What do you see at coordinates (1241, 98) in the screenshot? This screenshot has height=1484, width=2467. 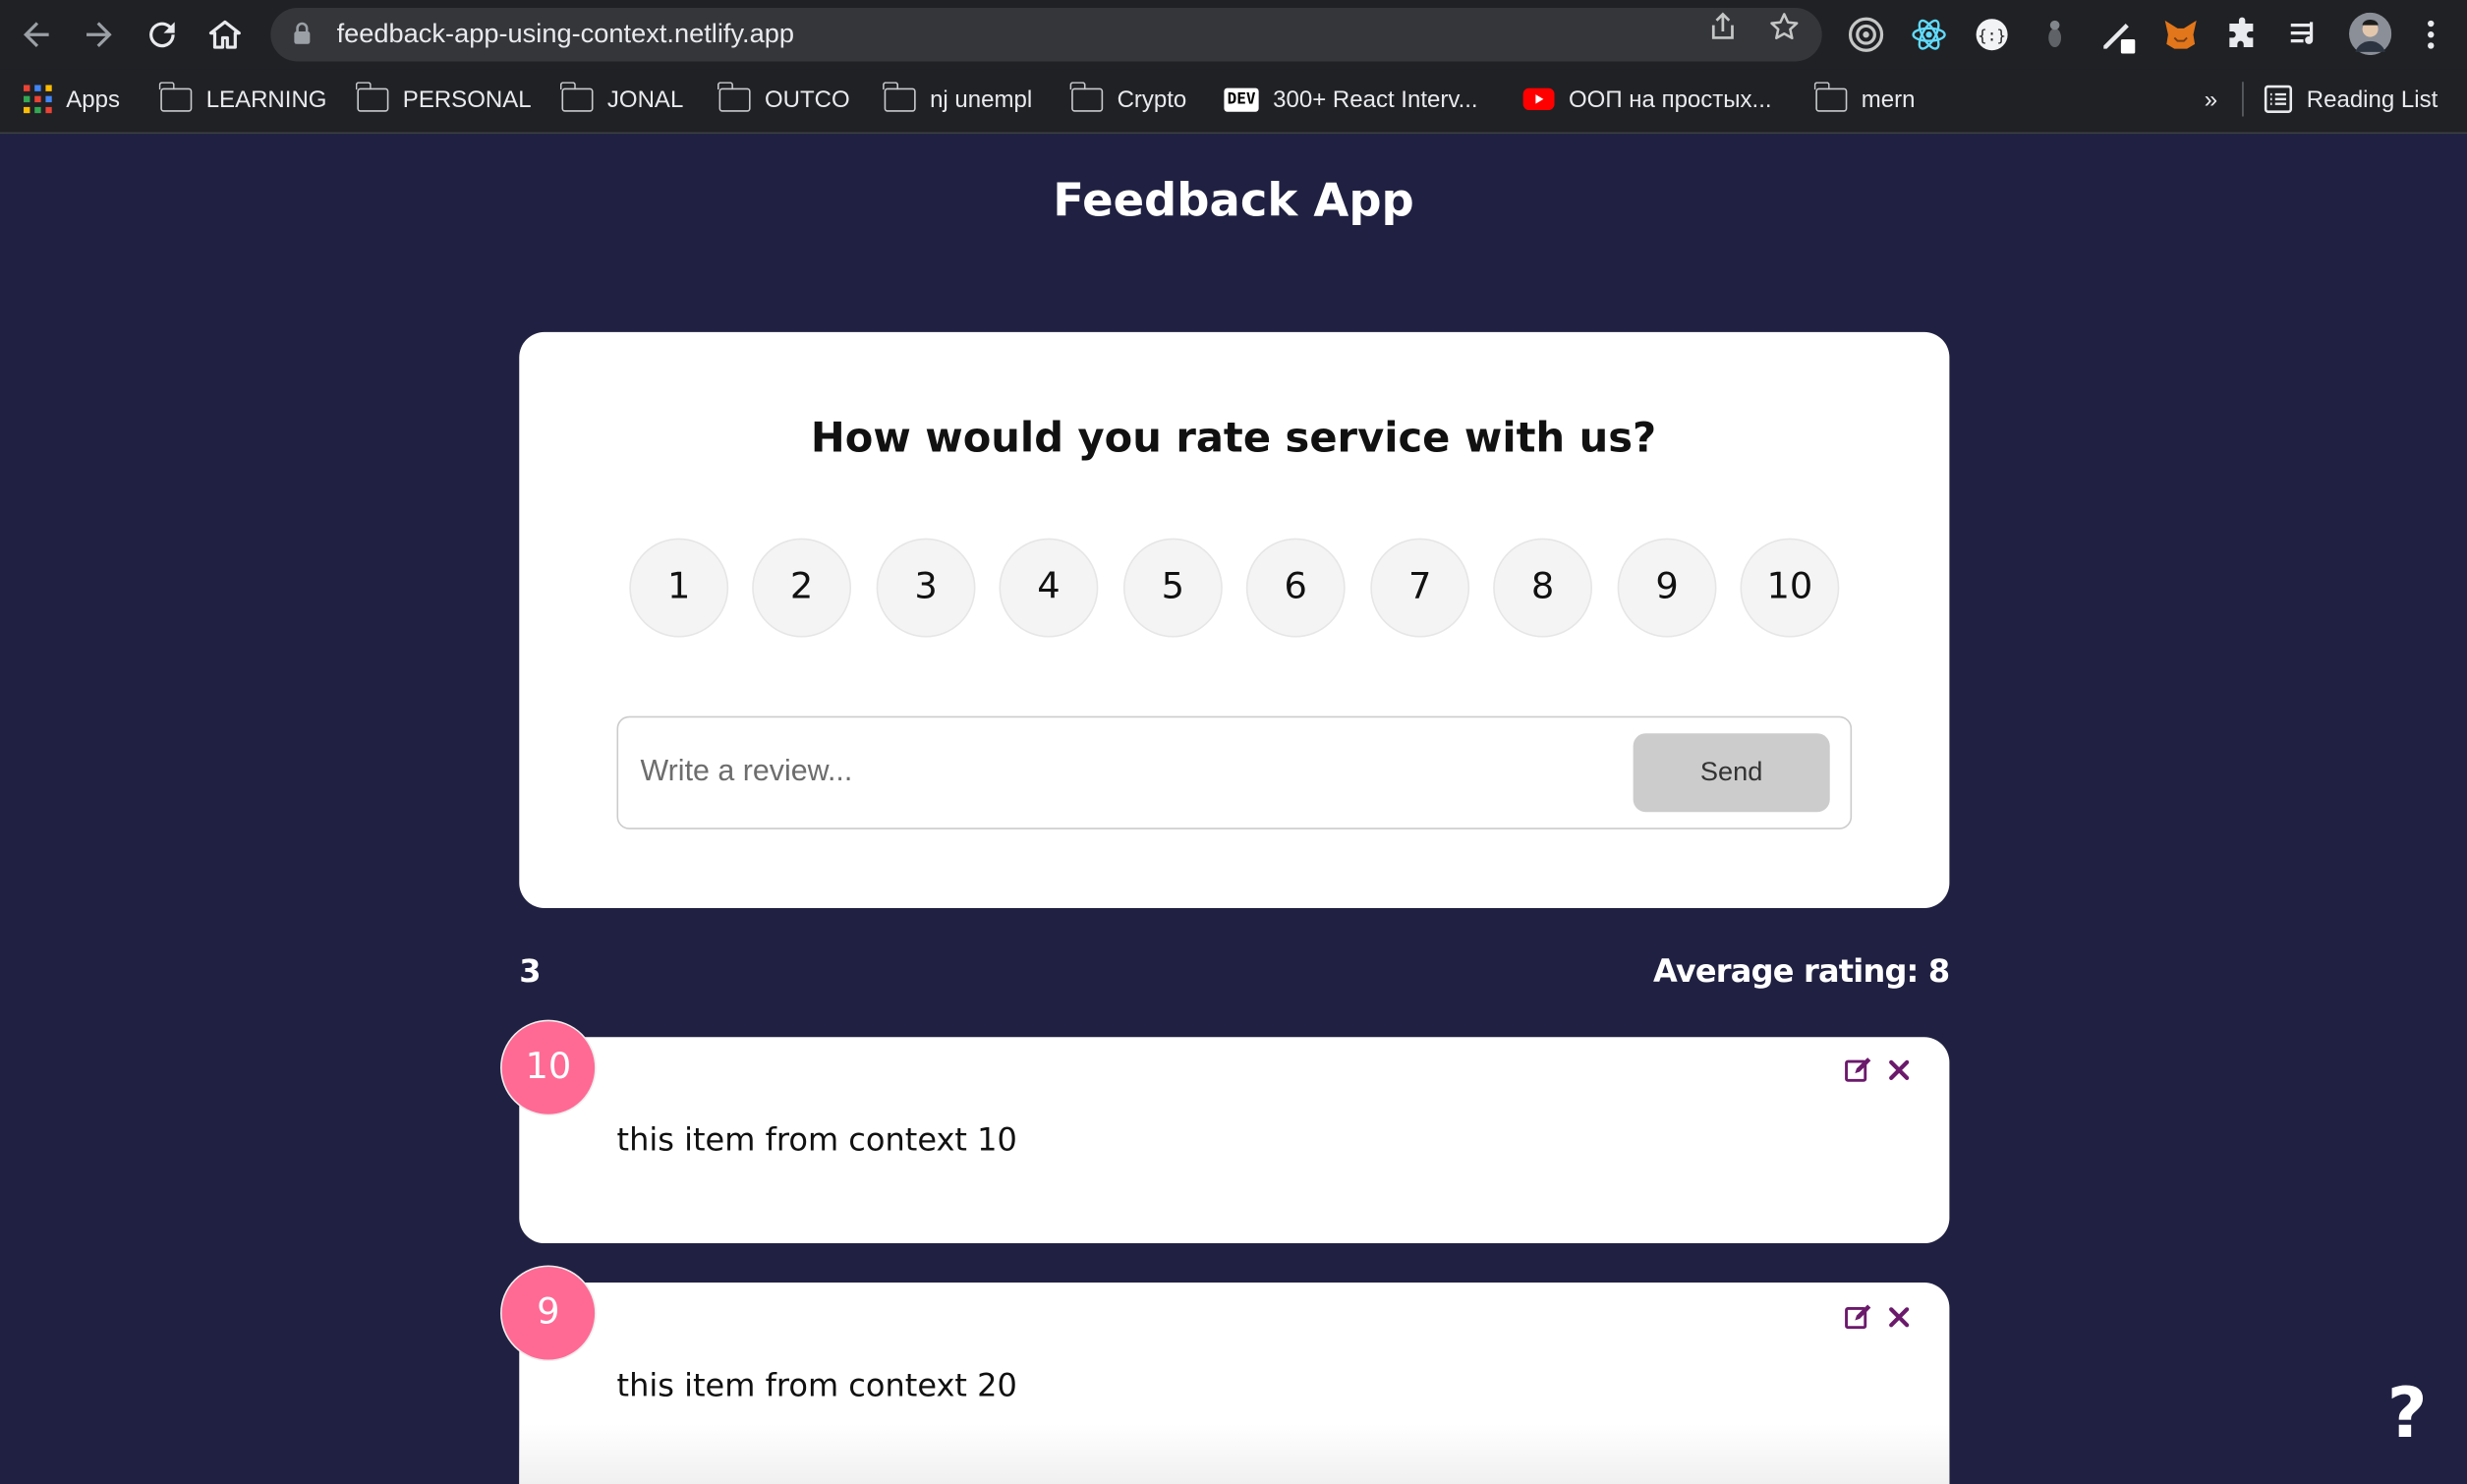 I see `dev-icon: DEV` at bounding box center [1241, 98].